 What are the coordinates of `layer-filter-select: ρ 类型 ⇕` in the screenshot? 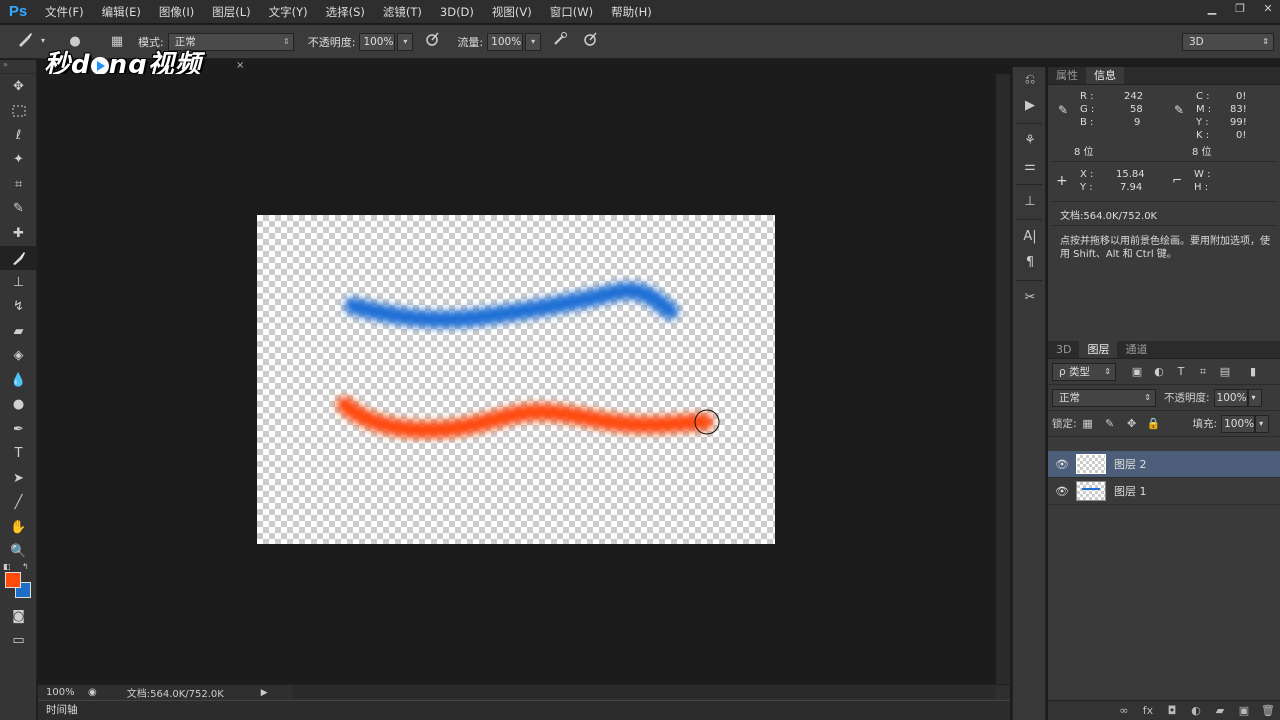 It's located at (1084, 371).